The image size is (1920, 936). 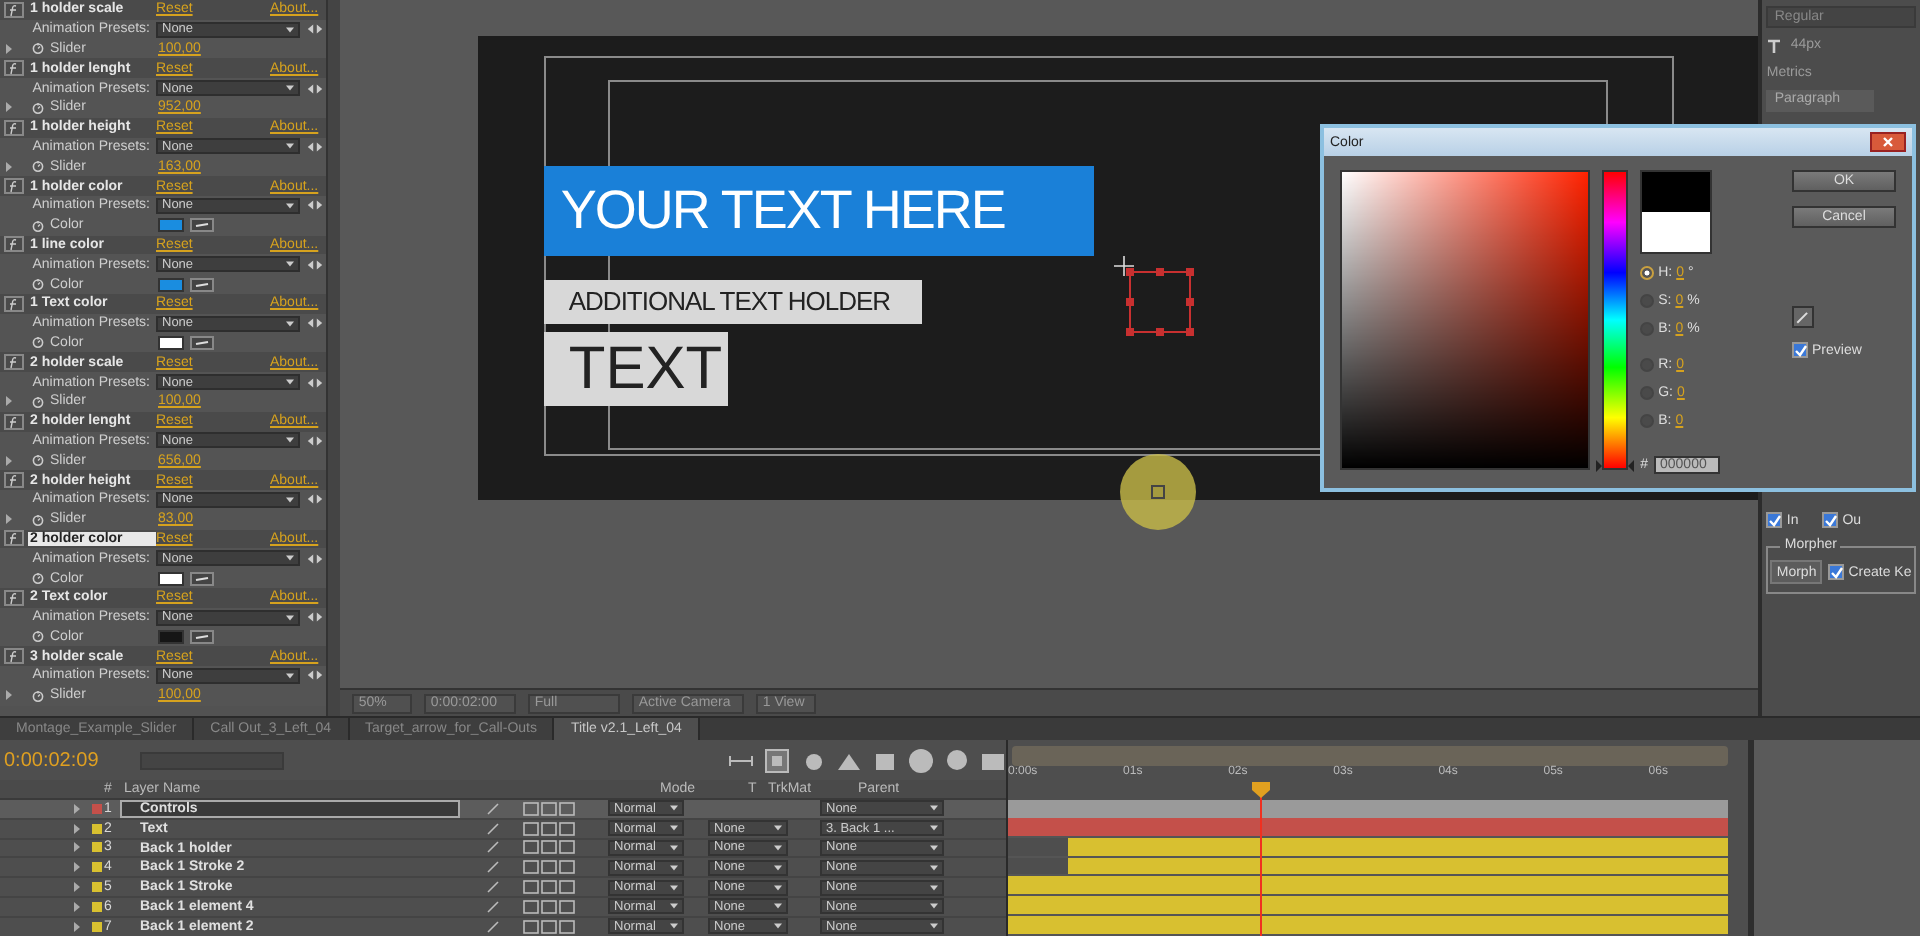 I want to click on color-field, so click(x=1465, y=320).